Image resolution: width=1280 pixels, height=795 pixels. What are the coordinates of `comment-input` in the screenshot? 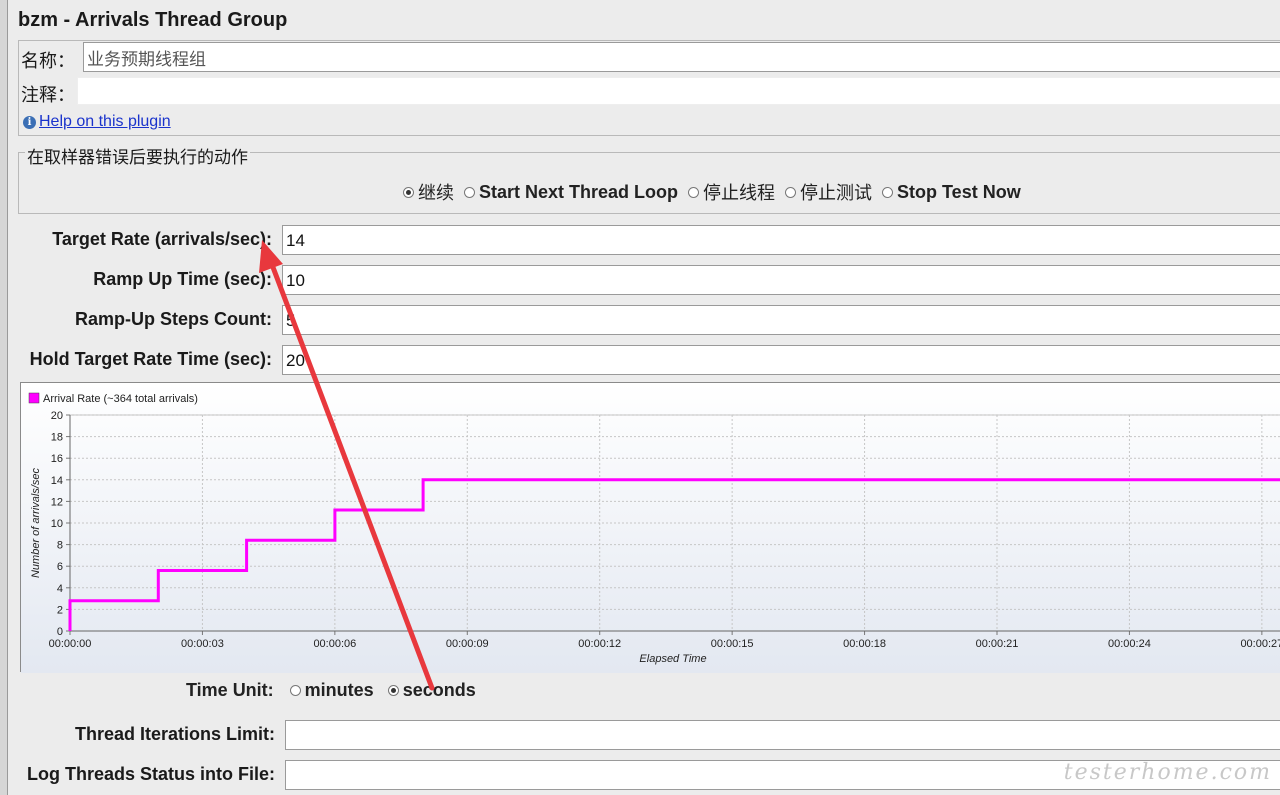 It's located at (678, 91).